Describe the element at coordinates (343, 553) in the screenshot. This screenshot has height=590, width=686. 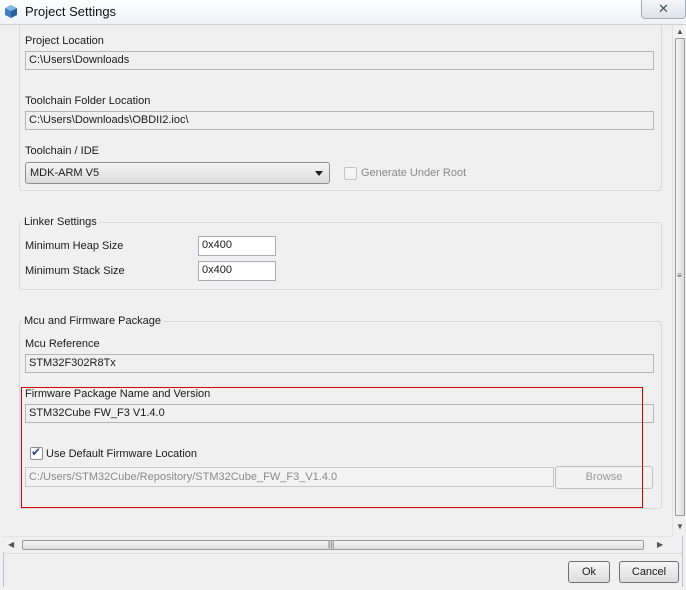
I see `footer-separator` at that location.